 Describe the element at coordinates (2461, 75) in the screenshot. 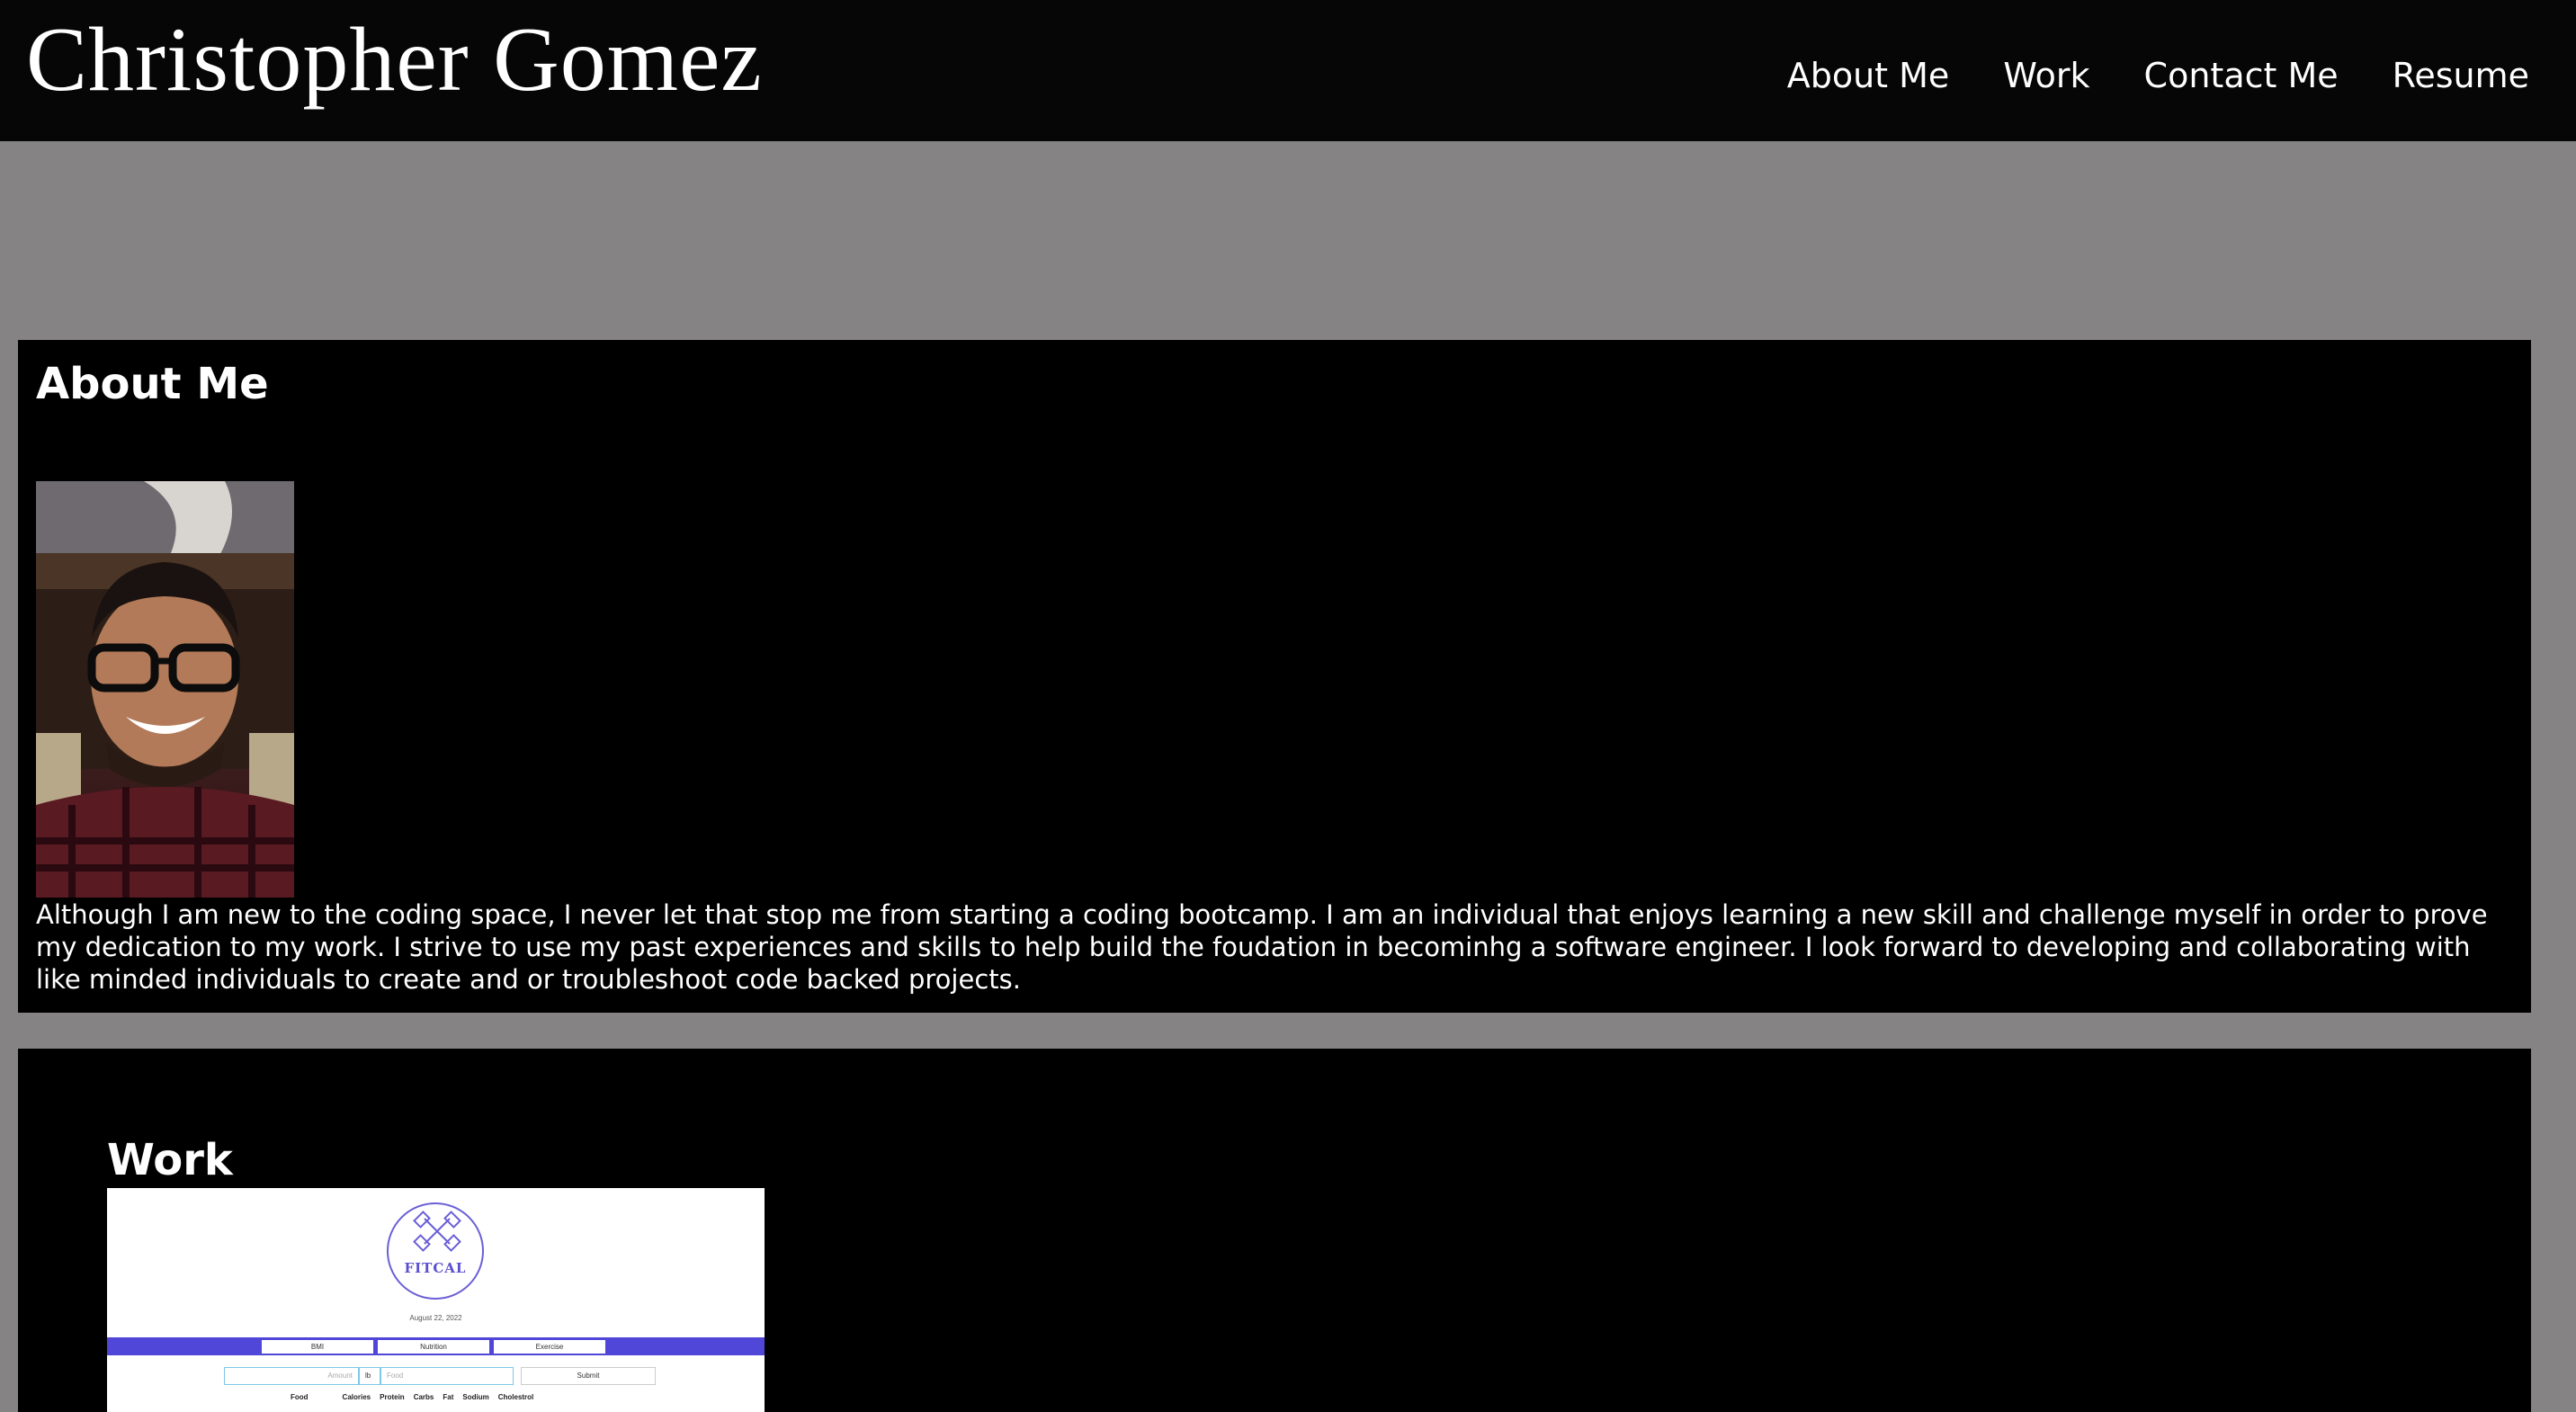

I see `nav-resume: Resume` at that location.